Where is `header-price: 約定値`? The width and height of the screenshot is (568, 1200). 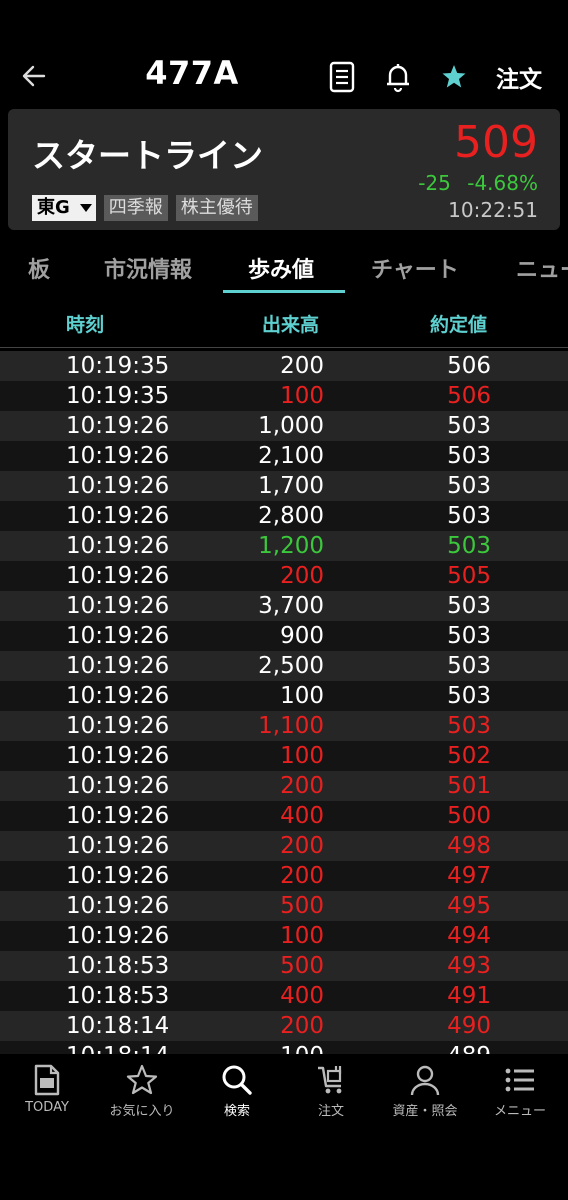 header-price: 約定値 is located at coordinates (459, 325).